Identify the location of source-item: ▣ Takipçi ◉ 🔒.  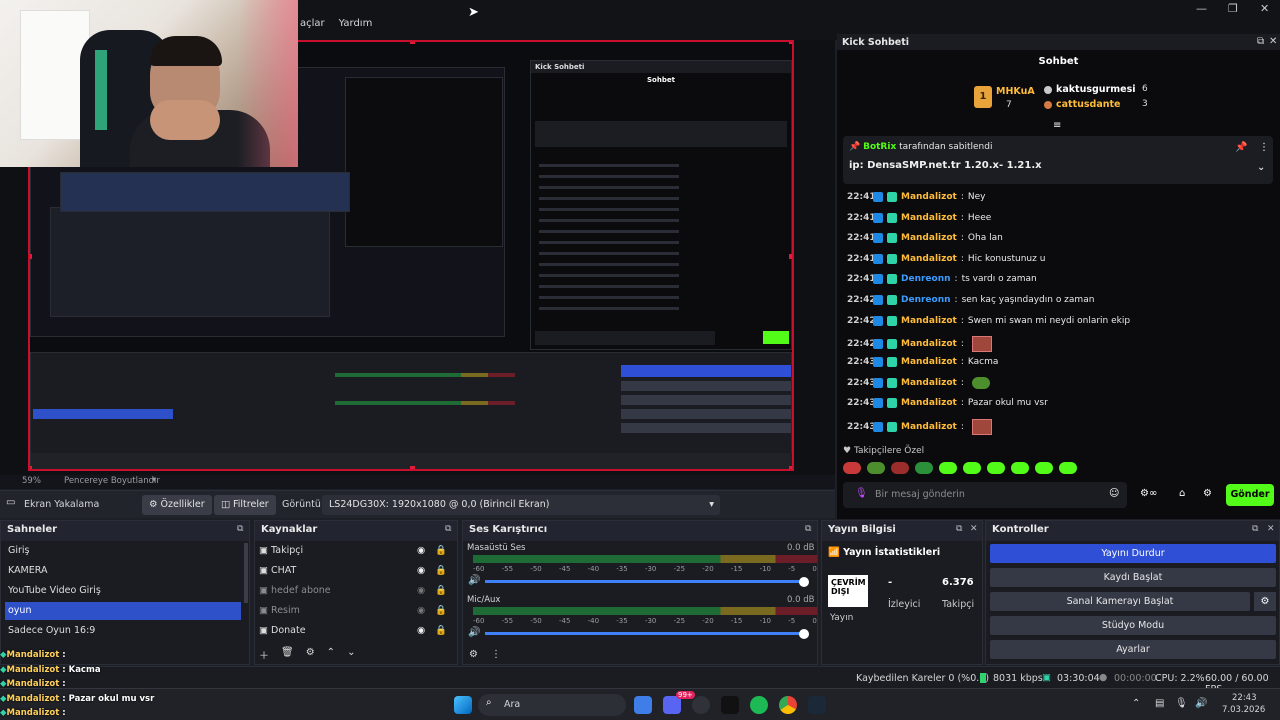
(357, 551).